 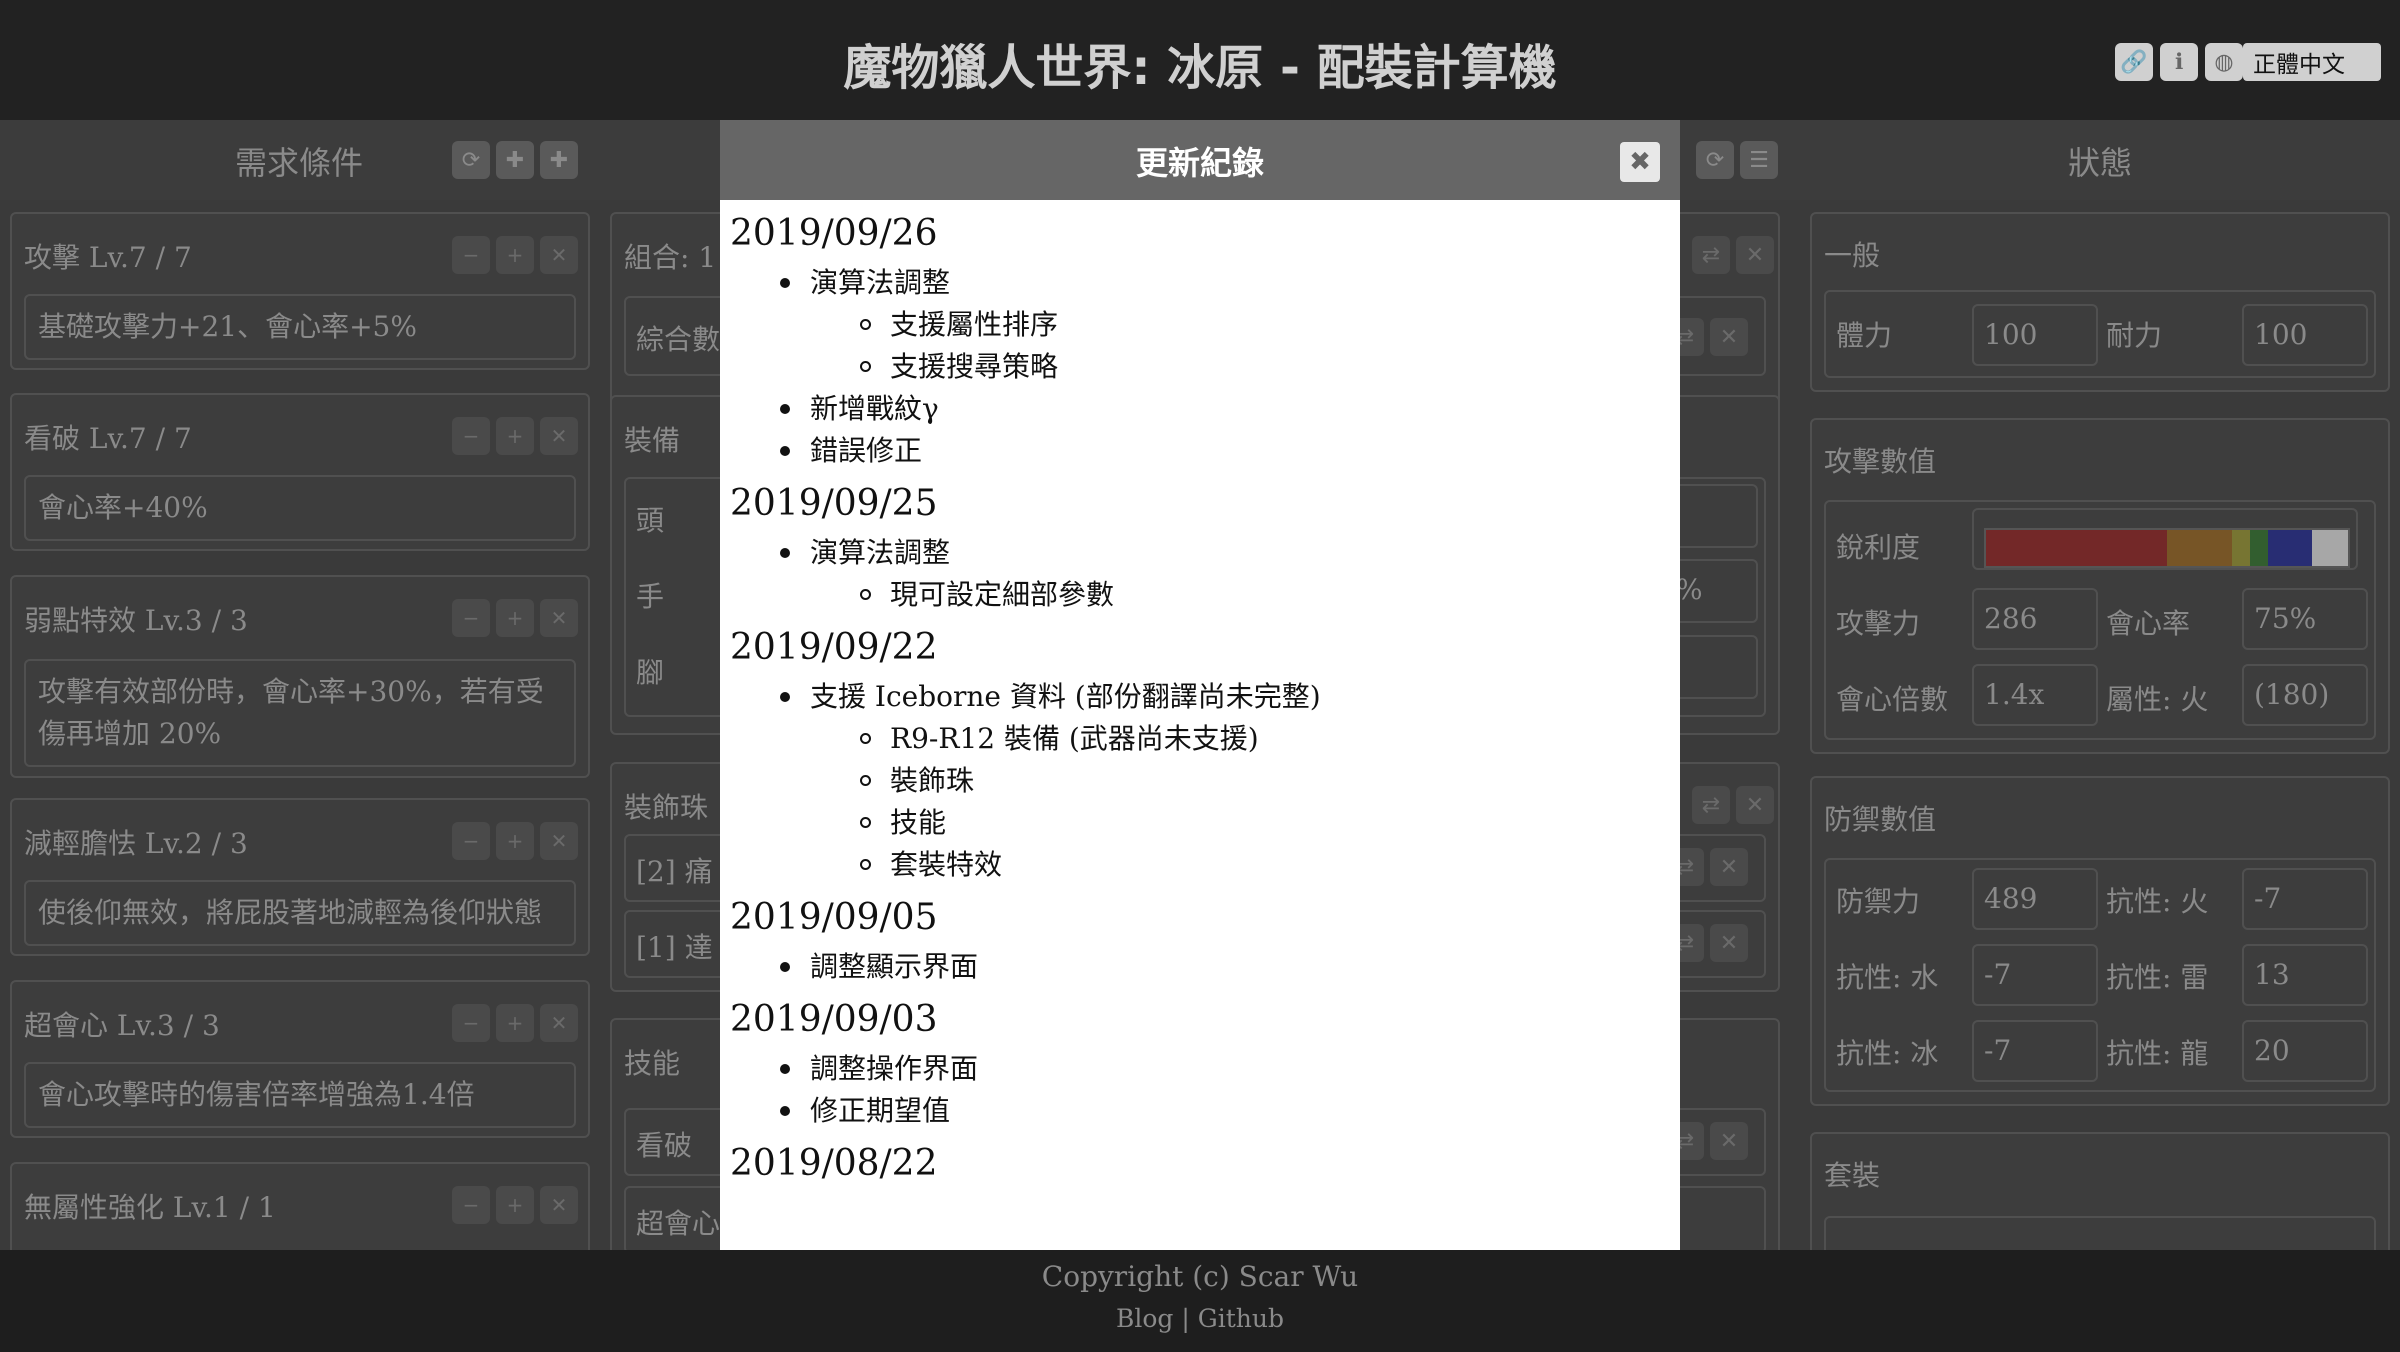 What do you see at coordinates (1852, 255) in the screenshot?
I see `general-title: 一般` at bounding box center [1852, 255].